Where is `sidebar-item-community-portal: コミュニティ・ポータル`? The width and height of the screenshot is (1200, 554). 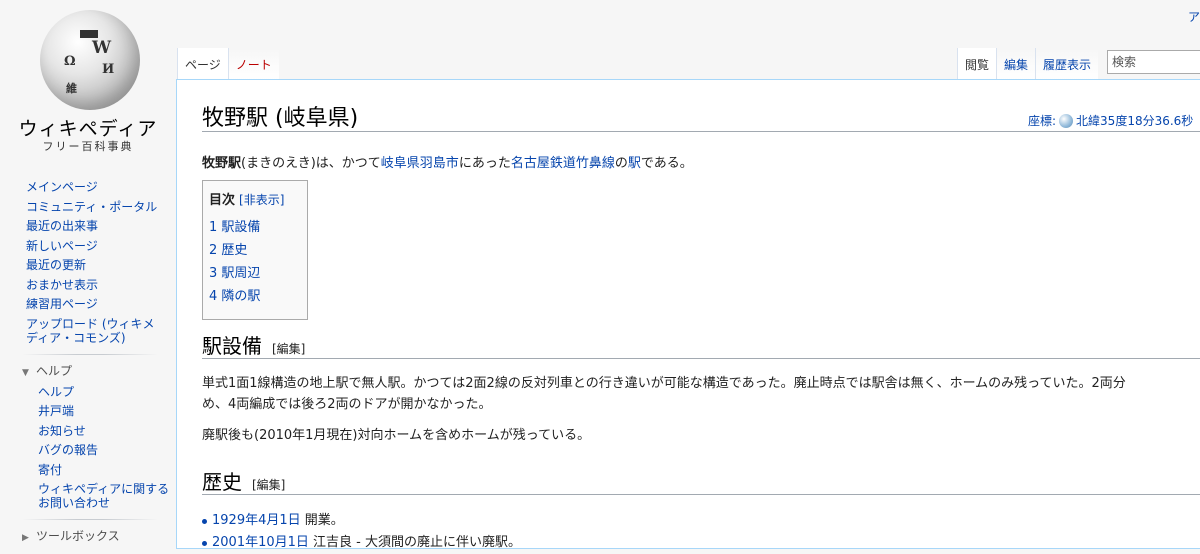 sidebar-item-community-portal: コミュニティ・ポータル is located at coordinates (96, 208).